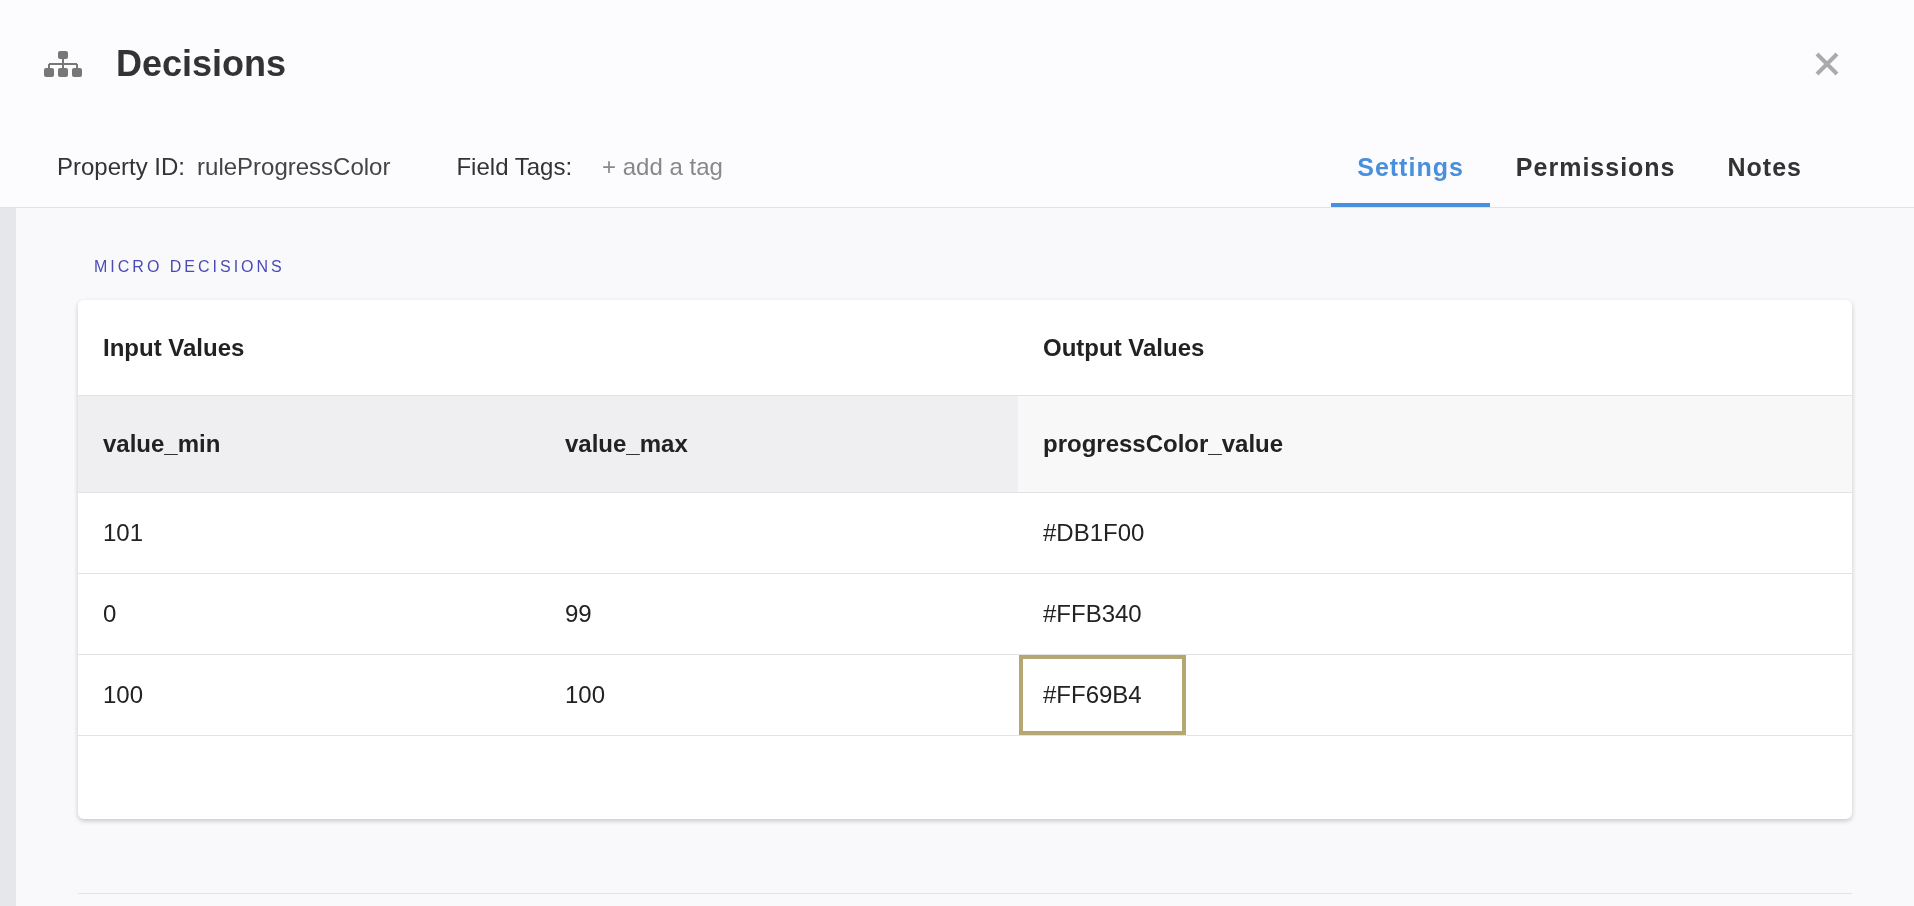 Image resolution: width=1914 pixels, height=906 pixels. I want to click on property-id-label: Property ID:, so click(121, 167).